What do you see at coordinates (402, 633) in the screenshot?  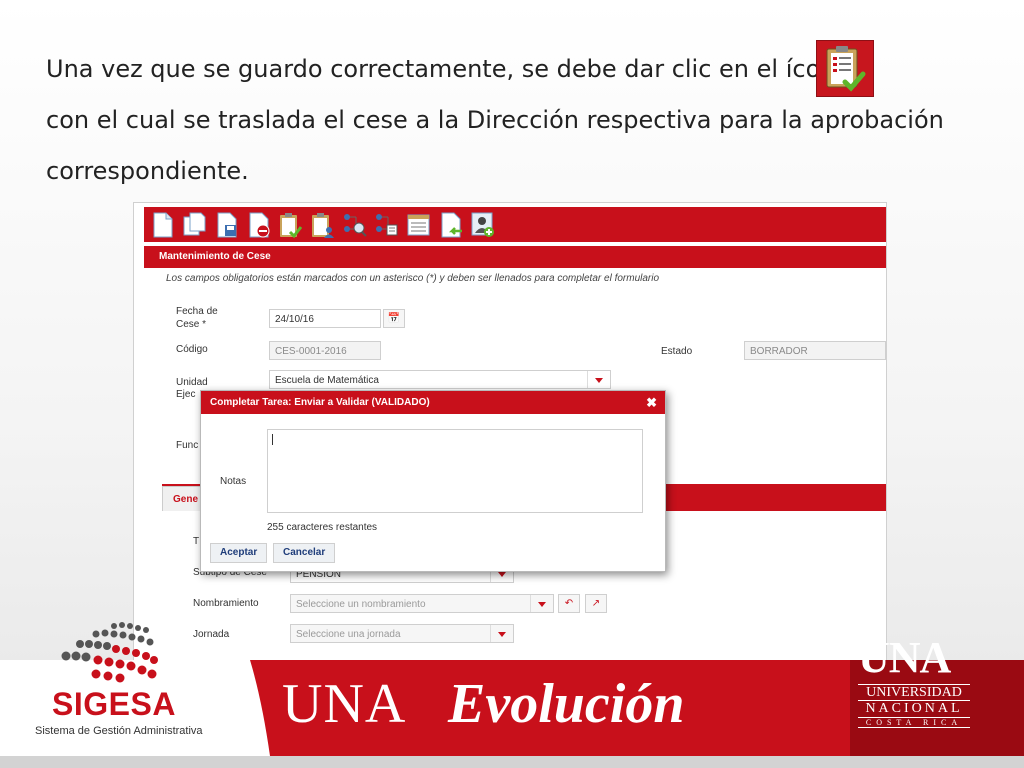 I see `jornada-select: Seleccione una jornada` at bounding box center [402, 633].